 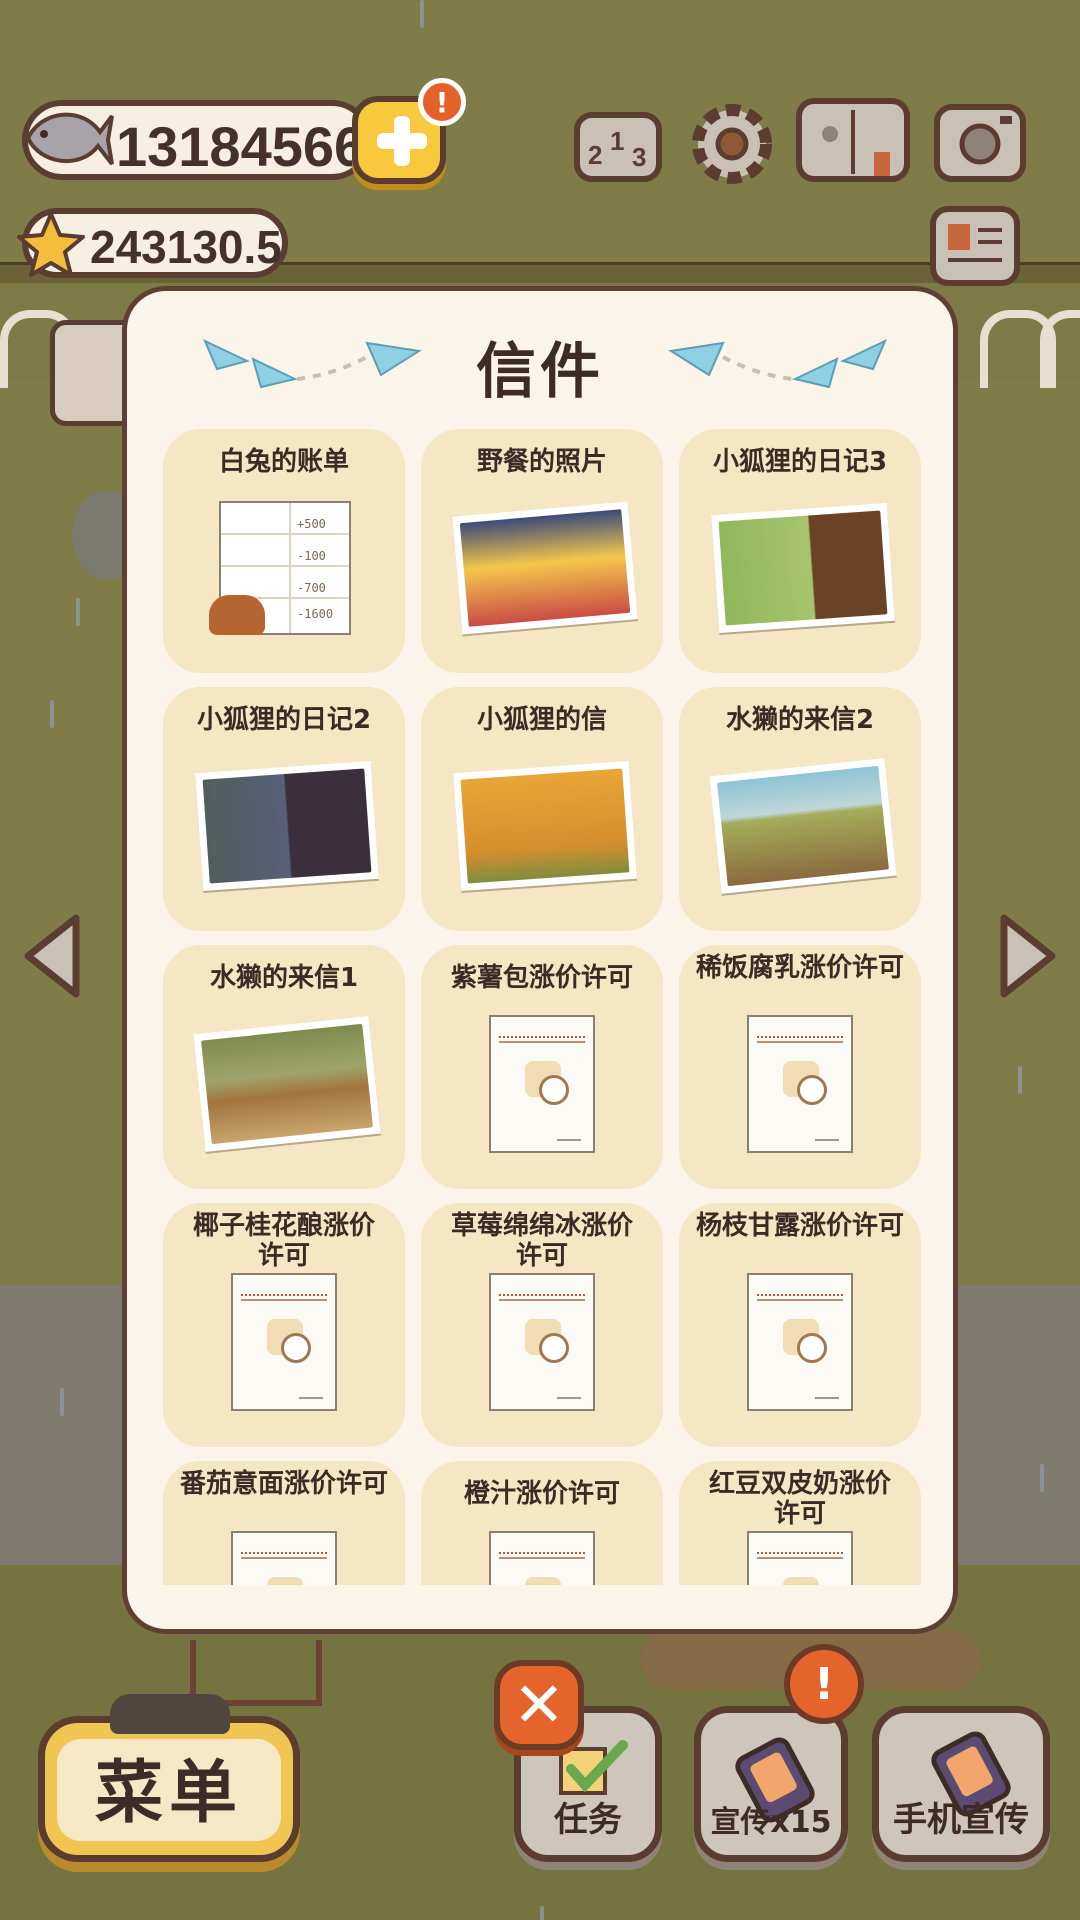 What do you see at coordinates (545, 826) in the screenshot?
I see `fox-letter-photo-thumbnail` at bounding box center [545, 826].